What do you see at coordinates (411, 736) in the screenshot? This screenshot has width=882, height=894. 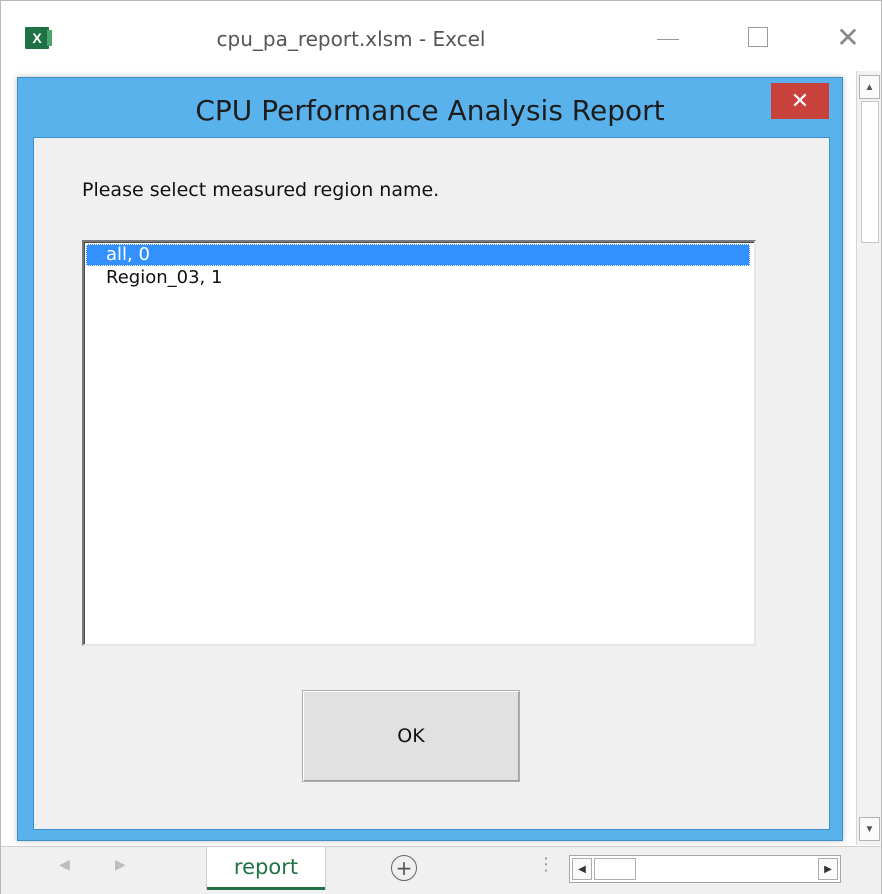 I see `ok-button: OK` at bounding box center [411, 736].